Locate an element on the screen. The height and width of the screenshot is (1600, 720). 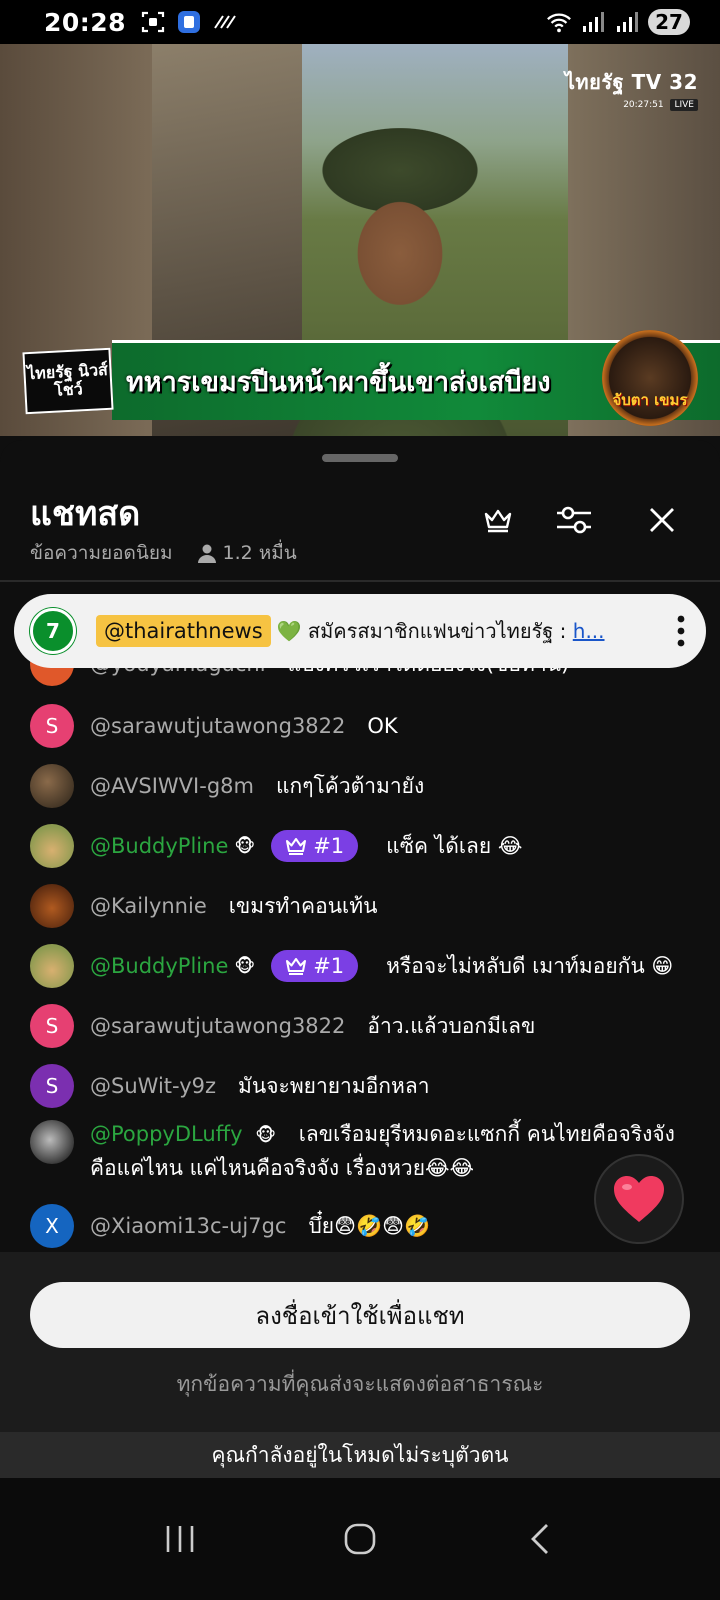
message-body: @SuWit-y9z มันจะพยายามอีกหลา is located at coordinates (260, 1086).